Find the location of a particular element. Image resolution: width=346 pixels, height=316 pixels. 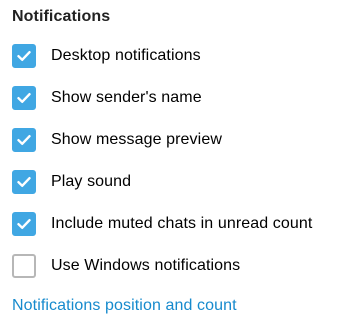

play-sound-option: Play sound is located at coordinates (71, 182).